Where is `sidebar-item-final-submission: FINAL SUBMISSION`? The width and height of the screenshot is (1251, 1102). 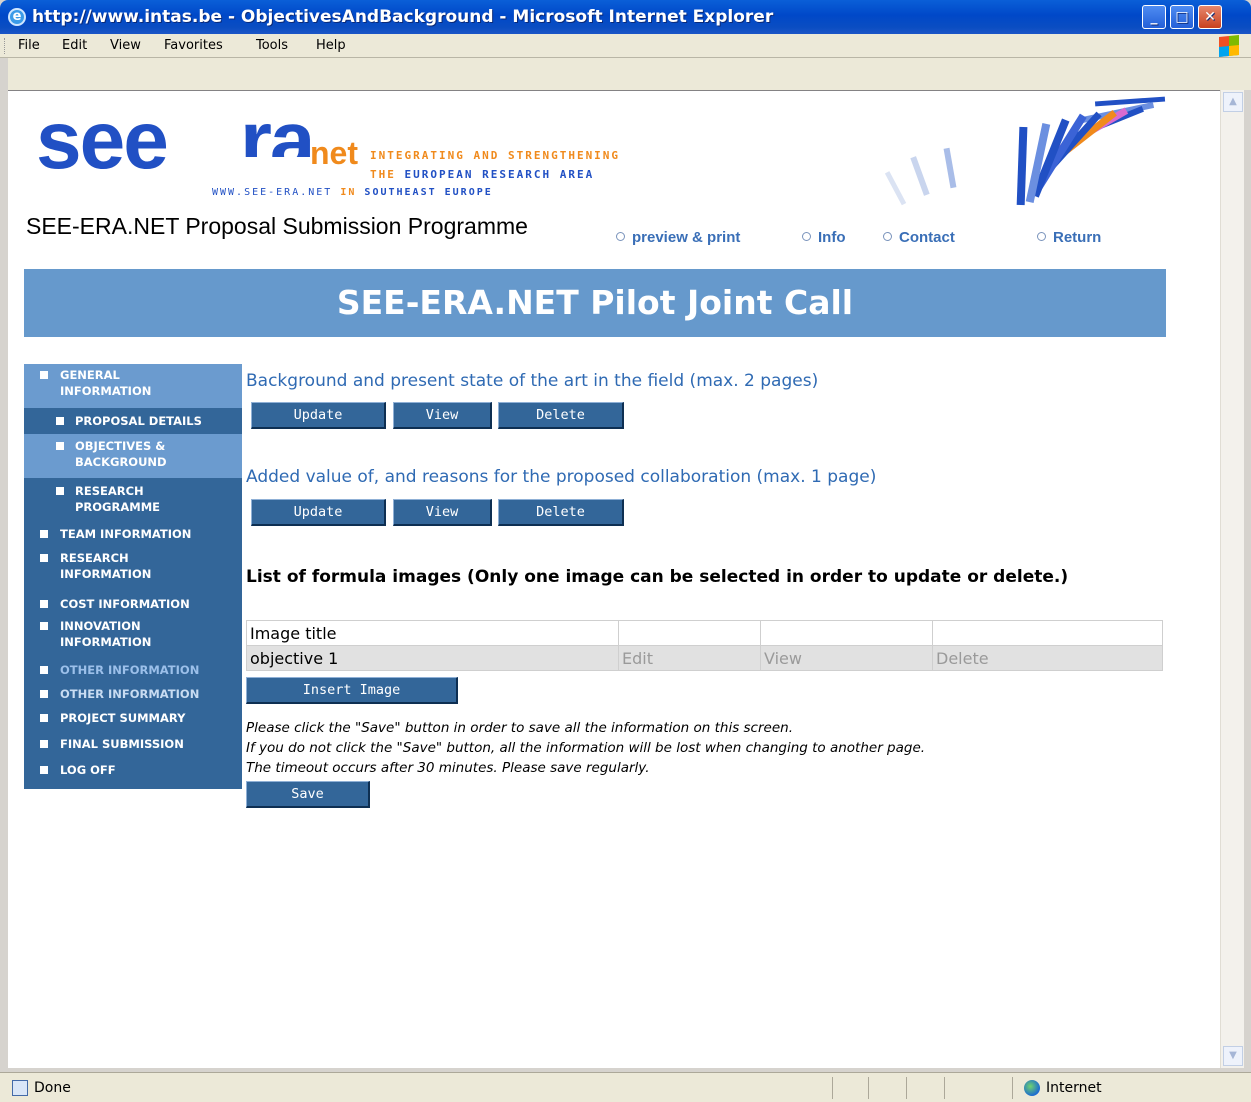 sidebar-item-final-submission: FINAL SUBMISSION is located at coordinates (133, 747).